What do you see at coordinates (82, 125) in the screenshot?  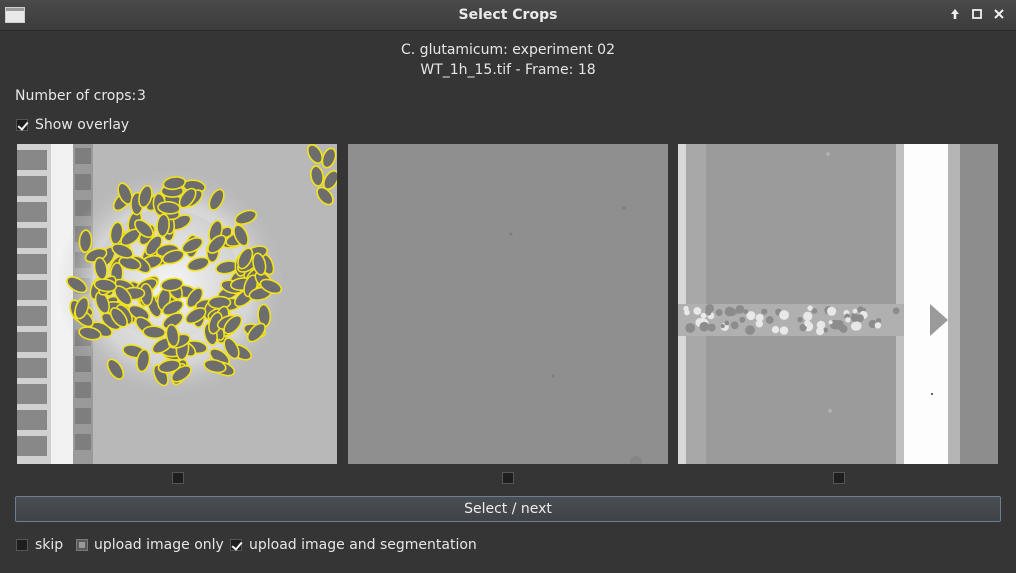 I see `show-overlay-label: Show overlay` at bounding box center [82, 125].